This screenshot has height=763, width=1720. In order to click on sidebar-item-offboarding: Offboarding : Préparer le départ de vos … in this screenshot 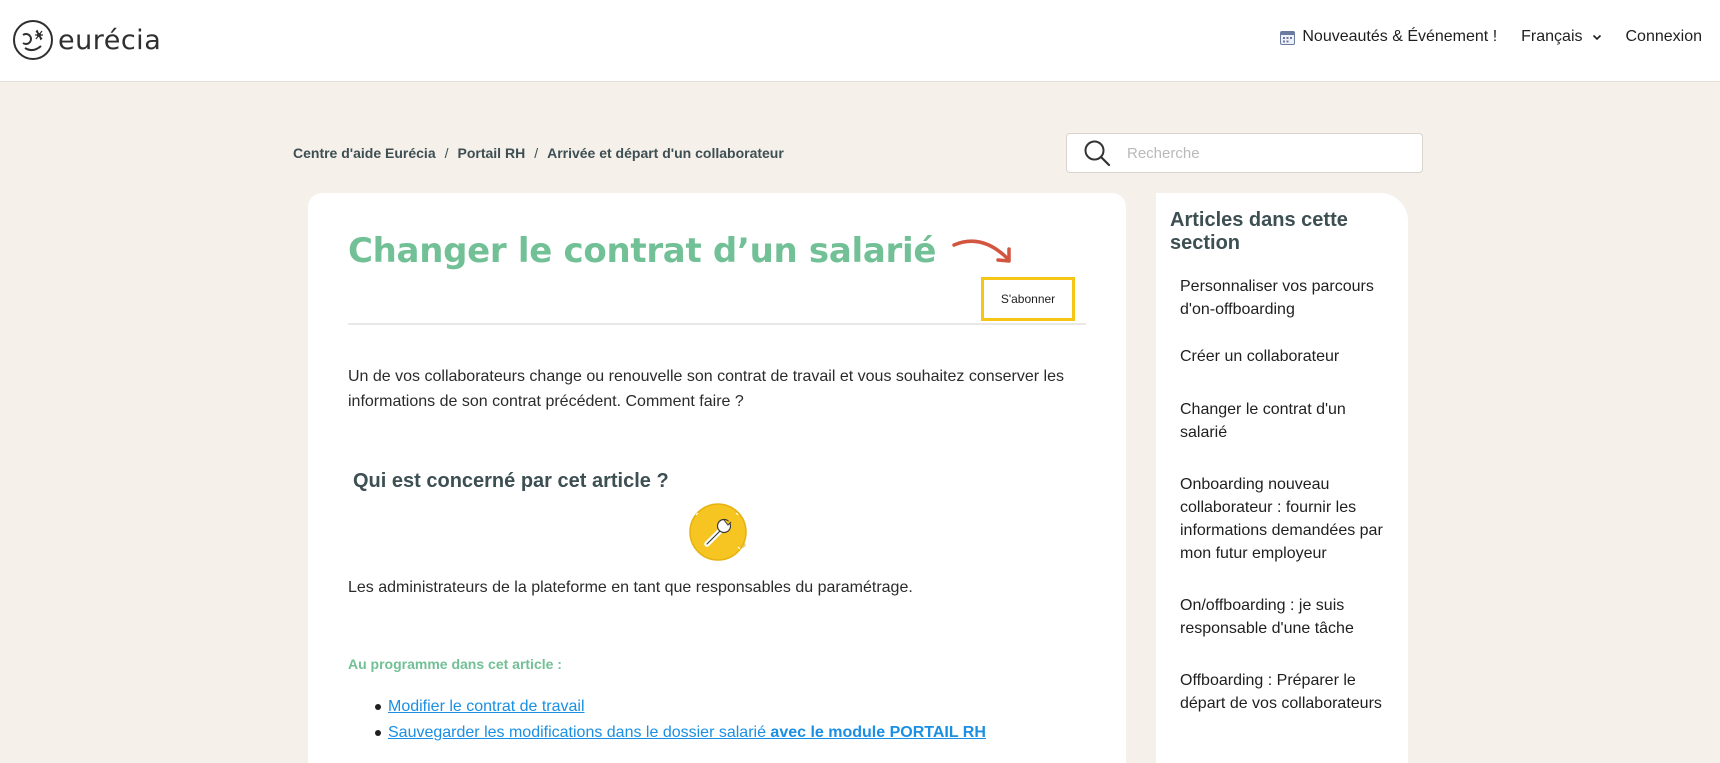, I will do `click(1285, 692)`.